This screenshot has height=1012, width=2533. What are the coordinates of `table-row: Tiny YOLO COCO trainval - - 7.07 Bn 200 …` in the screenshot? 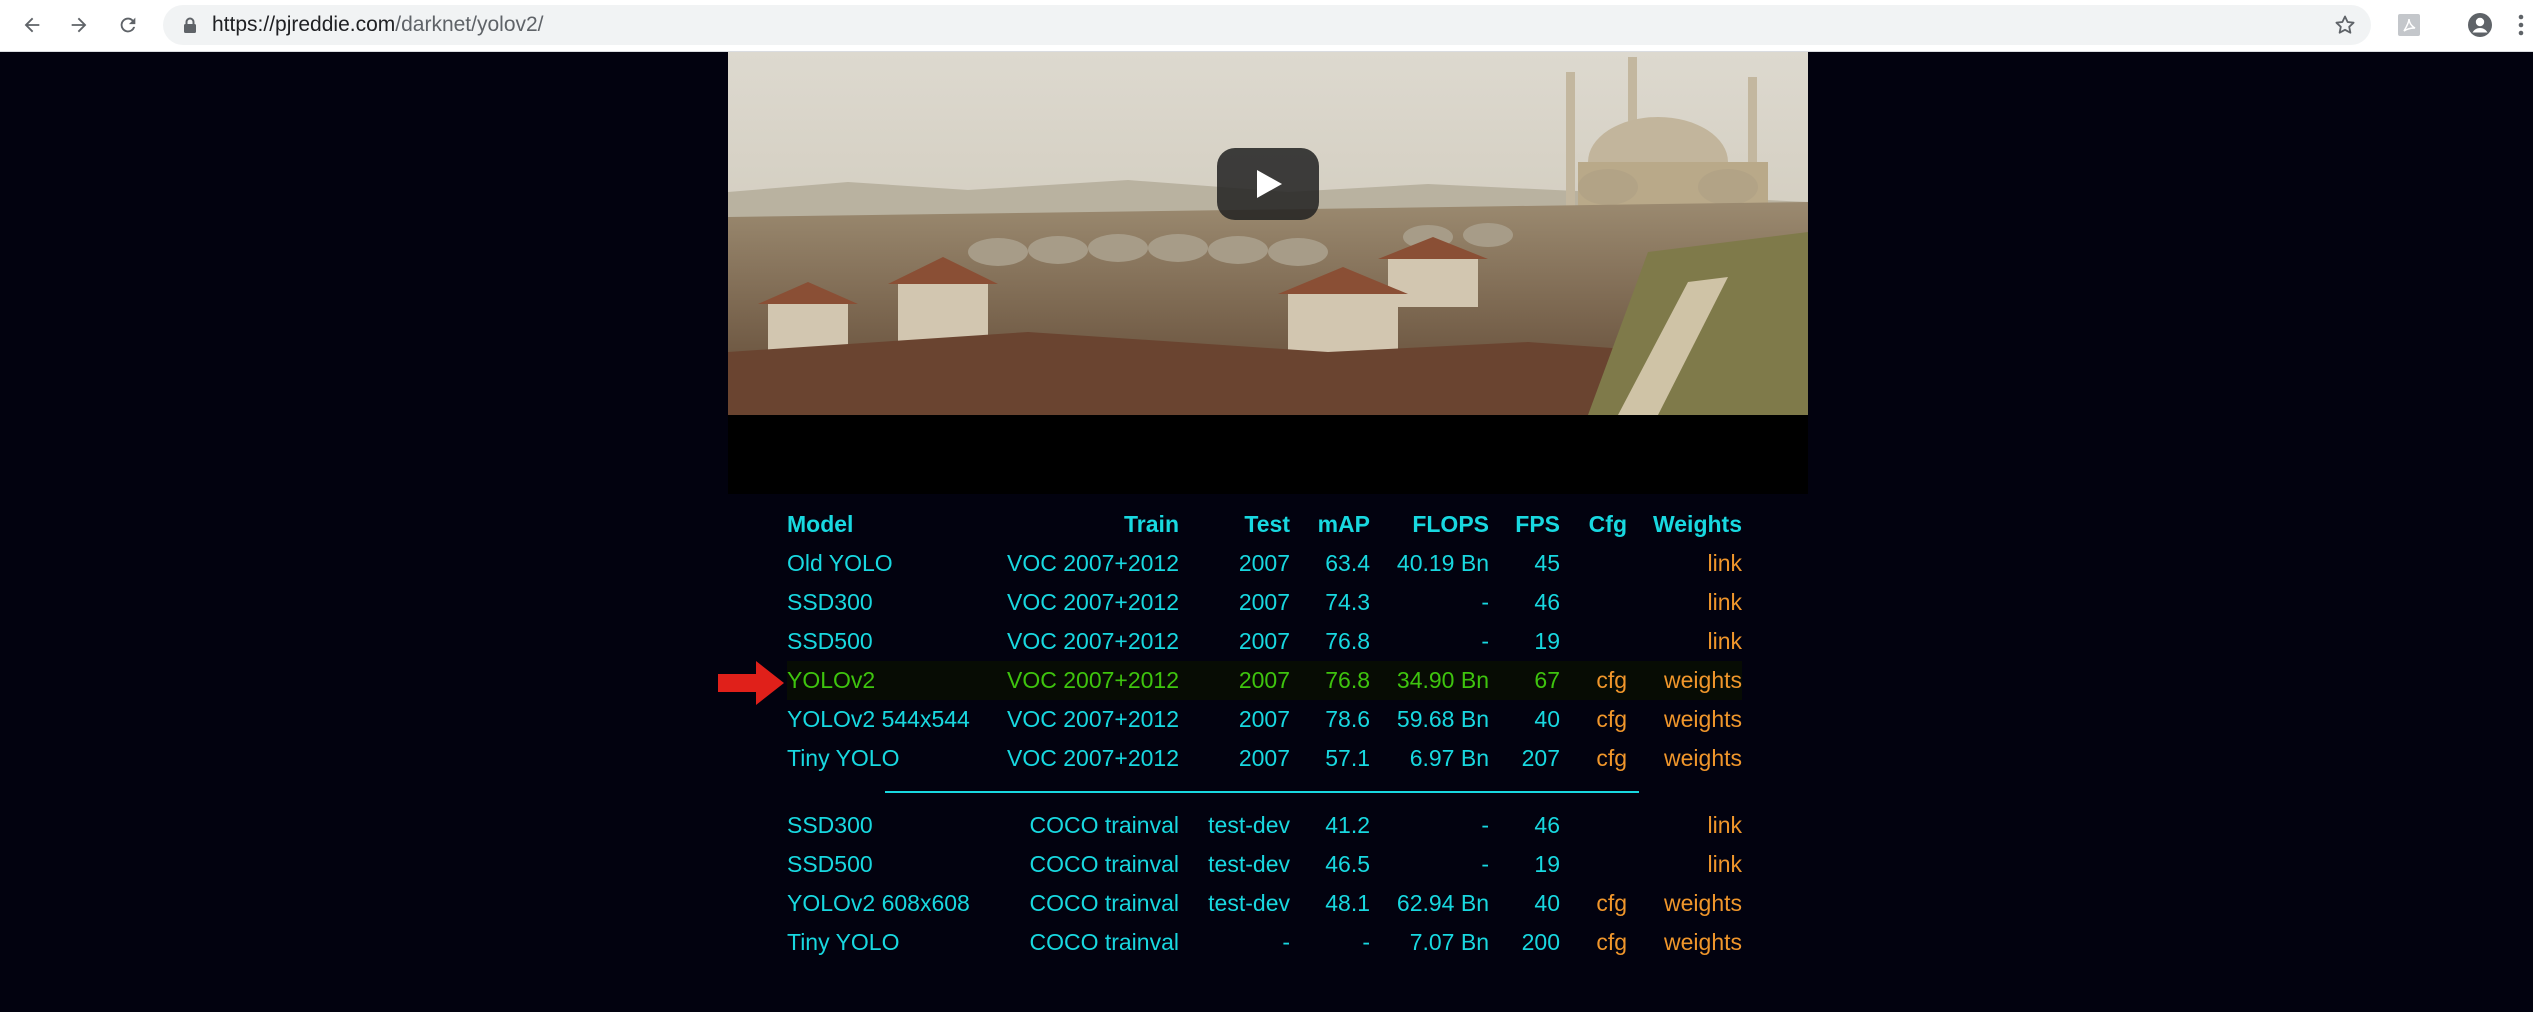 It's located at (1264, 942).